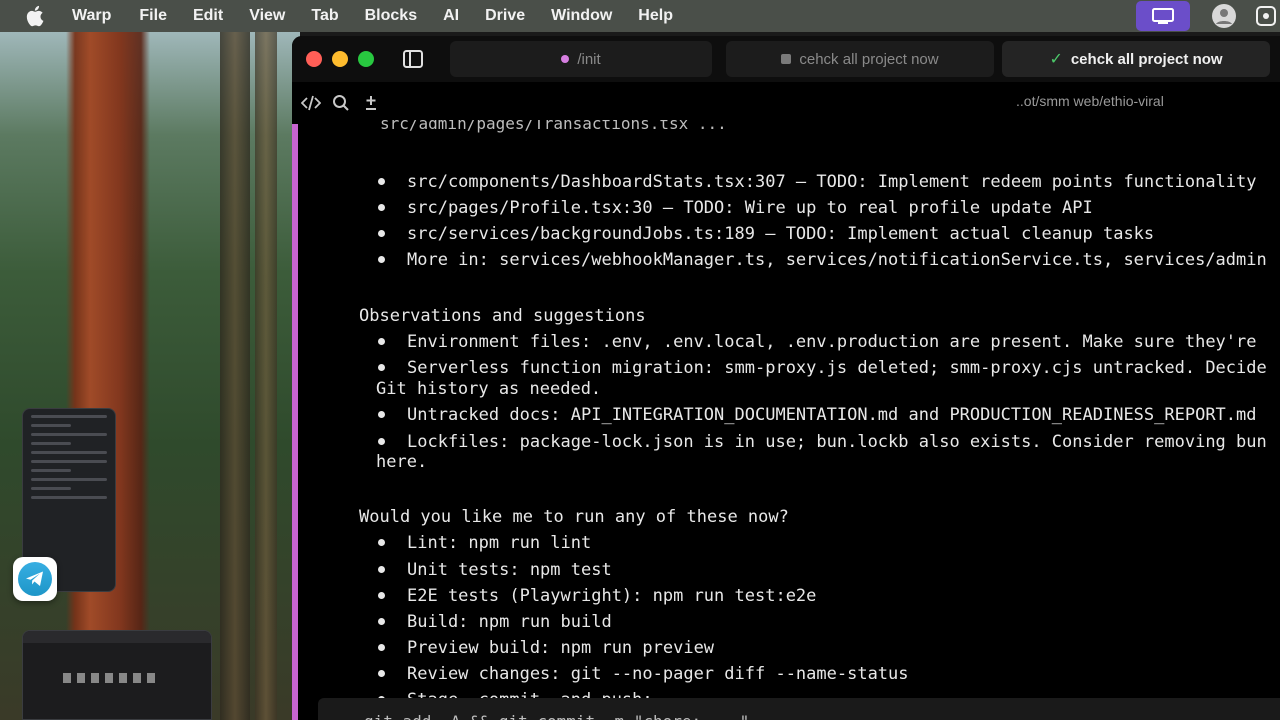  Describe the element at coordinates (799, 709) in the screenshot. I see `code-block: git add -A && git commit -m "chore: ..."` at that location.